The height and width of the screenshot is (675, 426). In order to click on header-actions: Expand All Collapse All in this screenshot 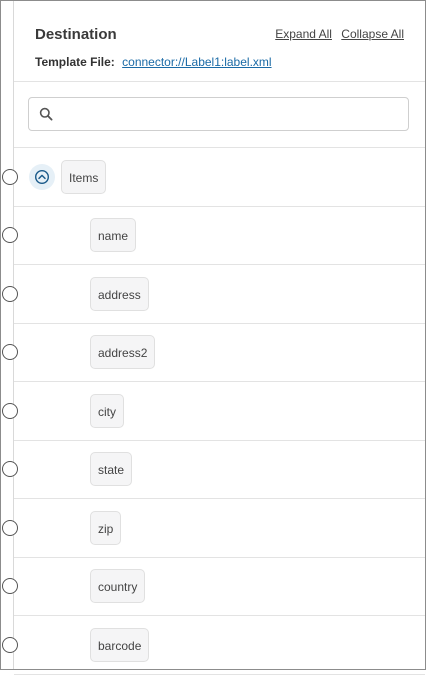, I will do `click(336, 34)`.